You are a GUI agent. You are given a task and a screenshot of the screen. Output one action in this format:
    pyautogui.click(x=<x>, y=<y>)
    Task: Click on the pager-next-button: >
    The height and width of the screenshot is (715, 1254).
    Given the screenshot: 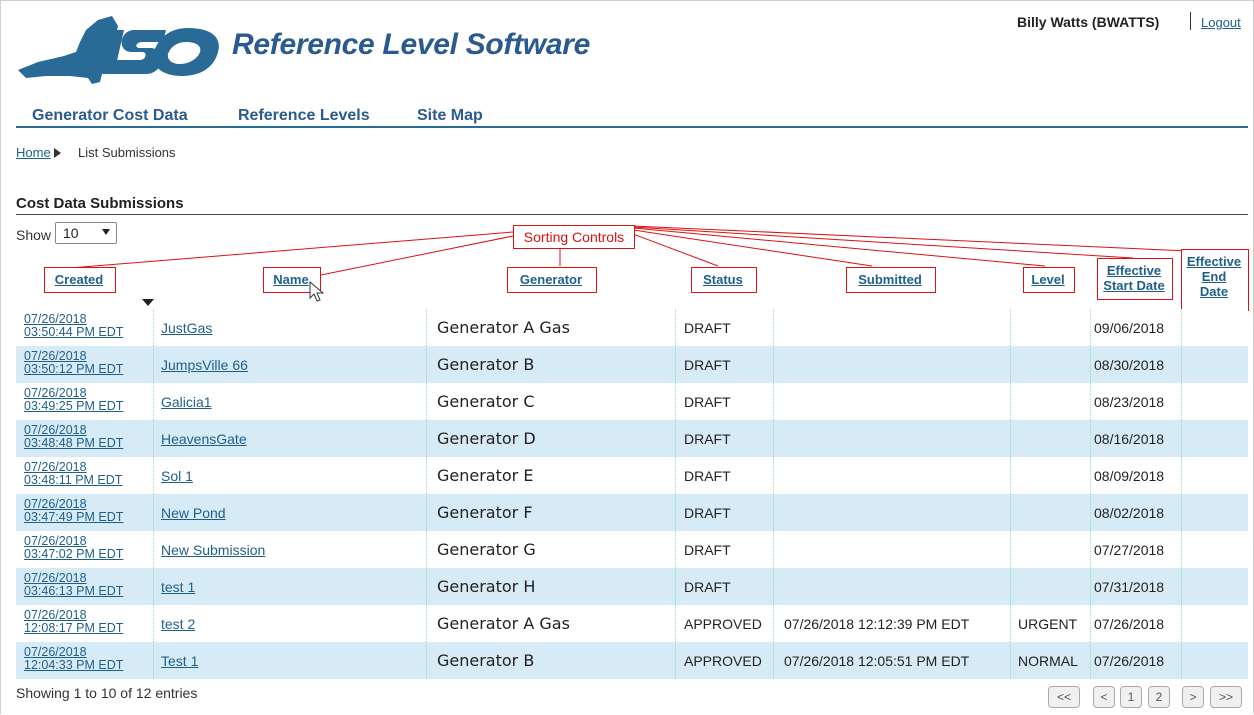 What is the action you would take?
    pyautogui.click(x=1193, y=697)
    